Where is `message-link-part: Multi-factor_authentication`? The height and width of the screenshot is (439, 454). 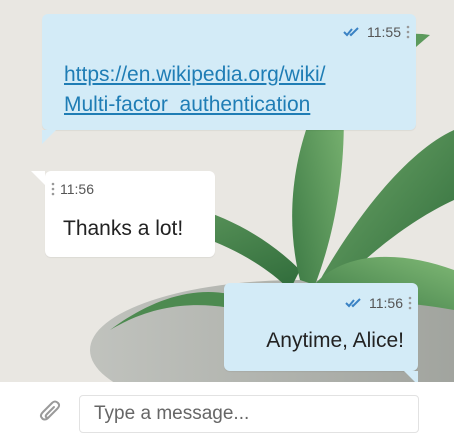
message-link-part: Multi-factor_authentication is located at coordinates (187, 104).